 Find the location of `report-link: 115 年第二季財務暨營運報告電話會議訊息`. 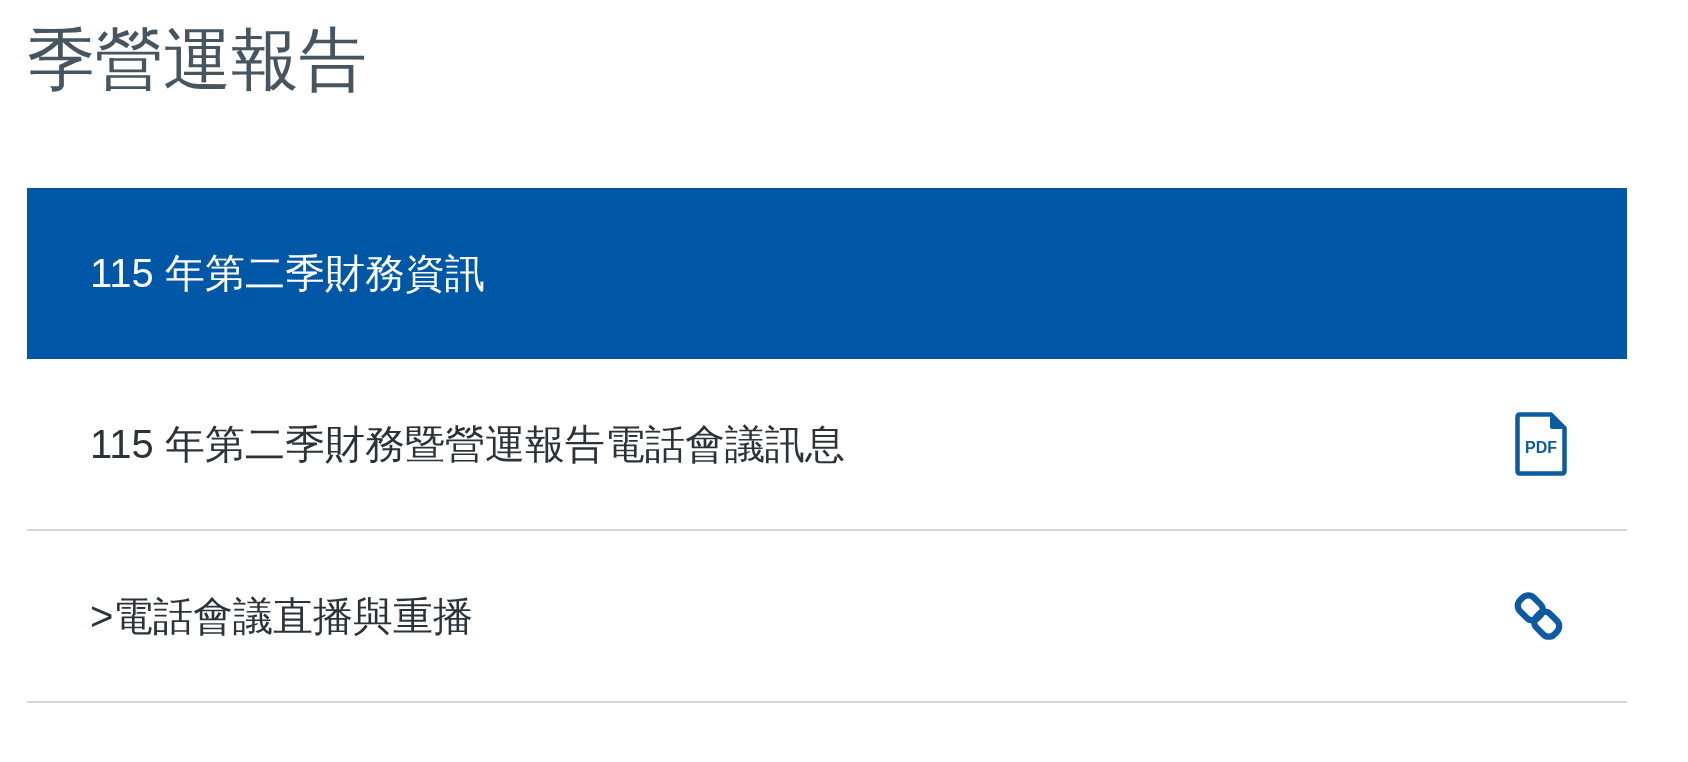

report-link: 115 年第二季財務暨營運報告電話會議訊息 is located at coordinates (467, 444).